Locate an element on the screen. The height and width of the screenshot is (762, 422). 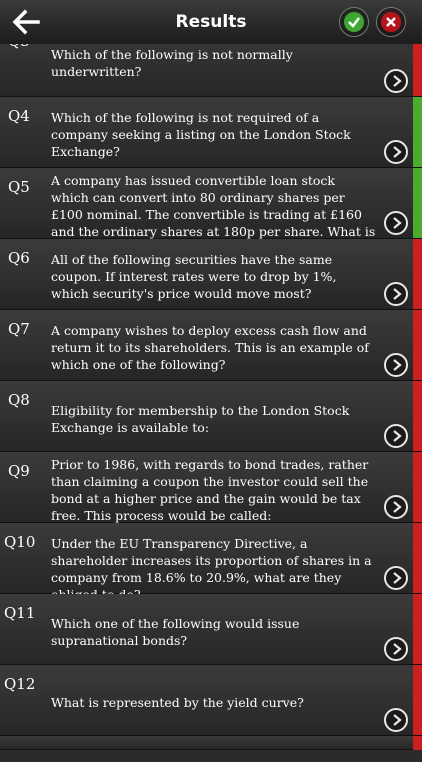
checkmark-icon is located at coordinates (354, 22).